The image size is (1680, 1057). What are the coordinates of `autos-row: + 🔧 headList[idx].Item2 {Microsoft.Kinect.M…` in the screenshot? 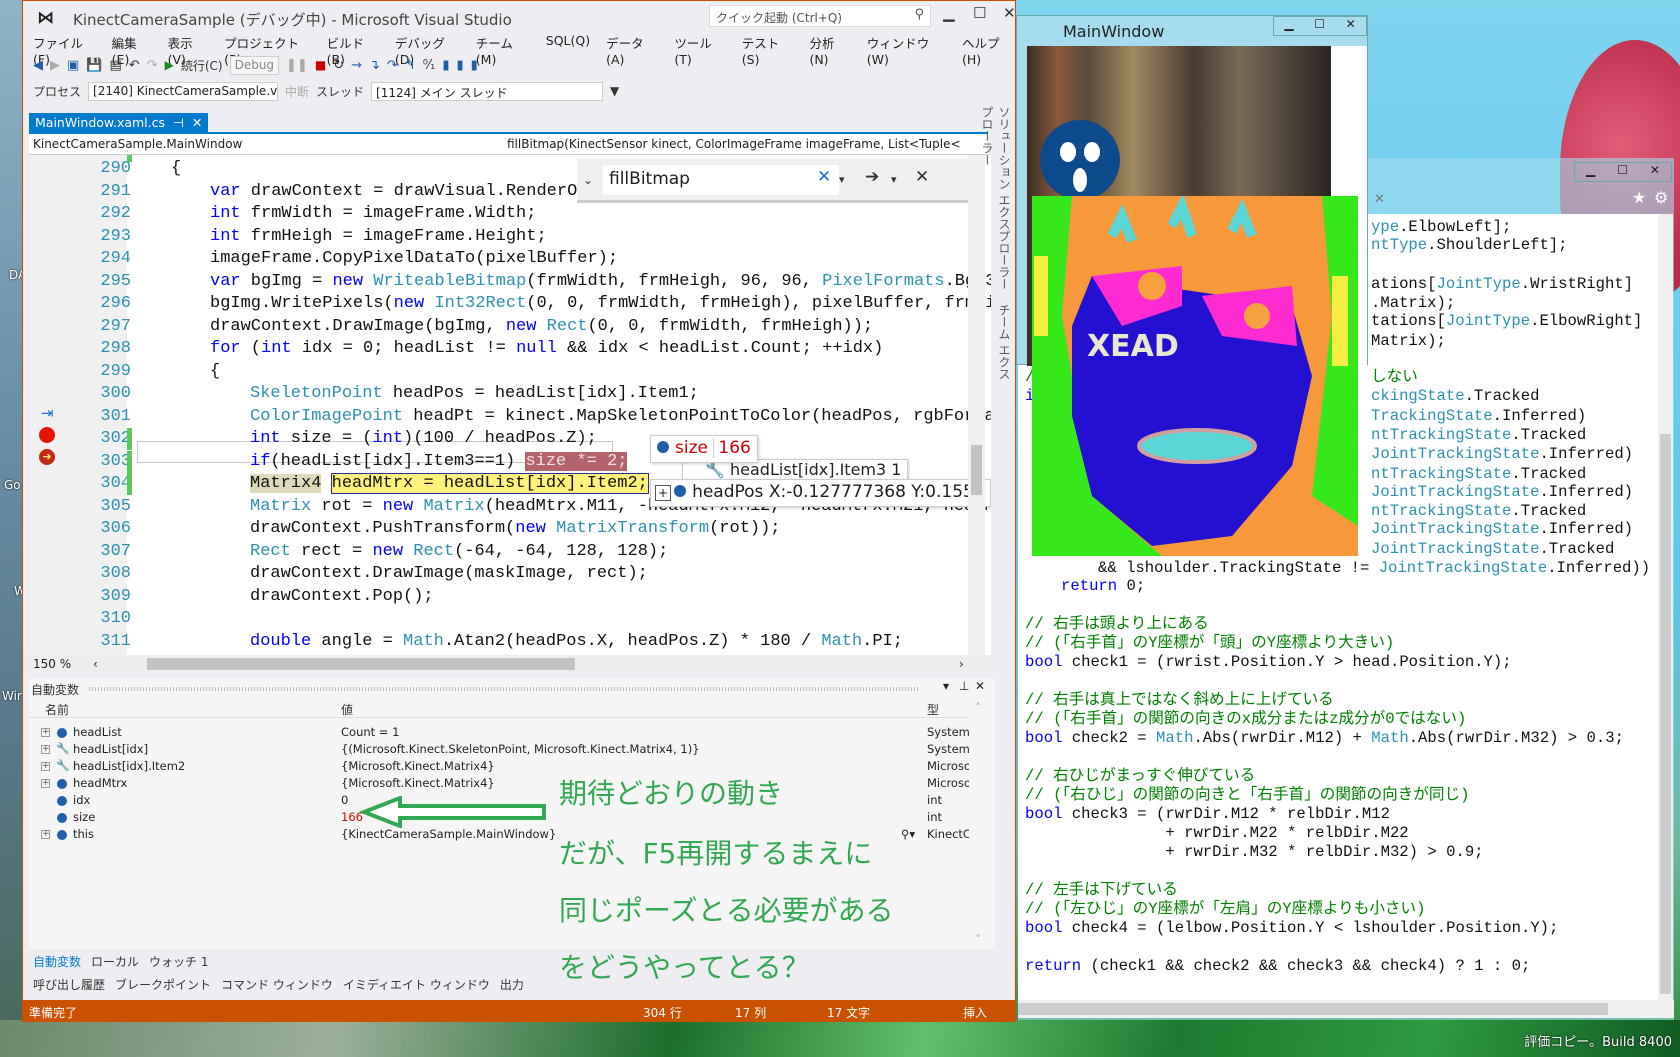 It's located at (499, 766).